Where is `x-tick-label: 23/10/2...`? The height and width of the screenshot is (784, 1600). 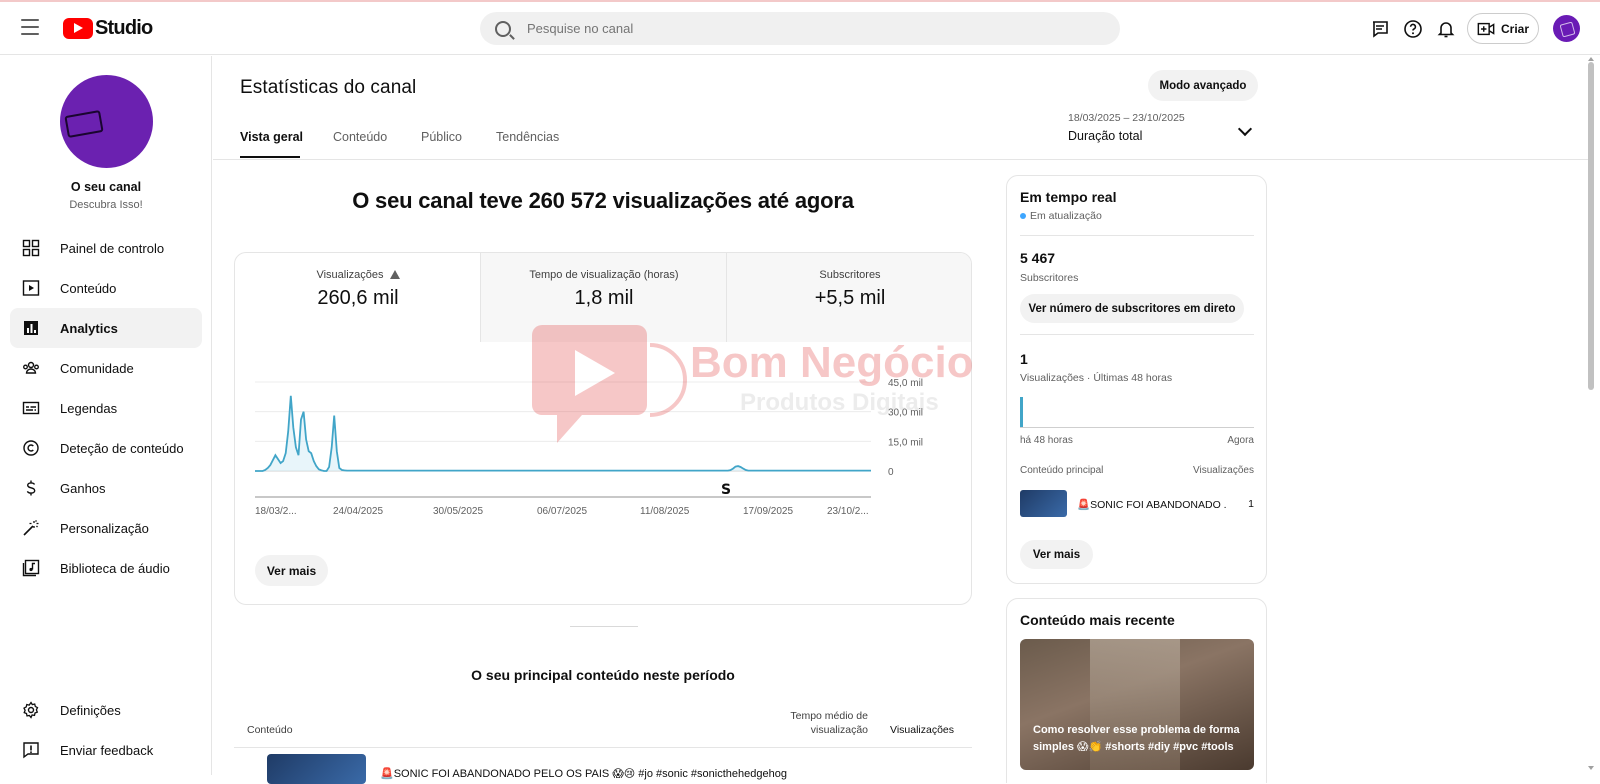
x-tick-label: 23/10/2... is located at coordinates (848, 511).